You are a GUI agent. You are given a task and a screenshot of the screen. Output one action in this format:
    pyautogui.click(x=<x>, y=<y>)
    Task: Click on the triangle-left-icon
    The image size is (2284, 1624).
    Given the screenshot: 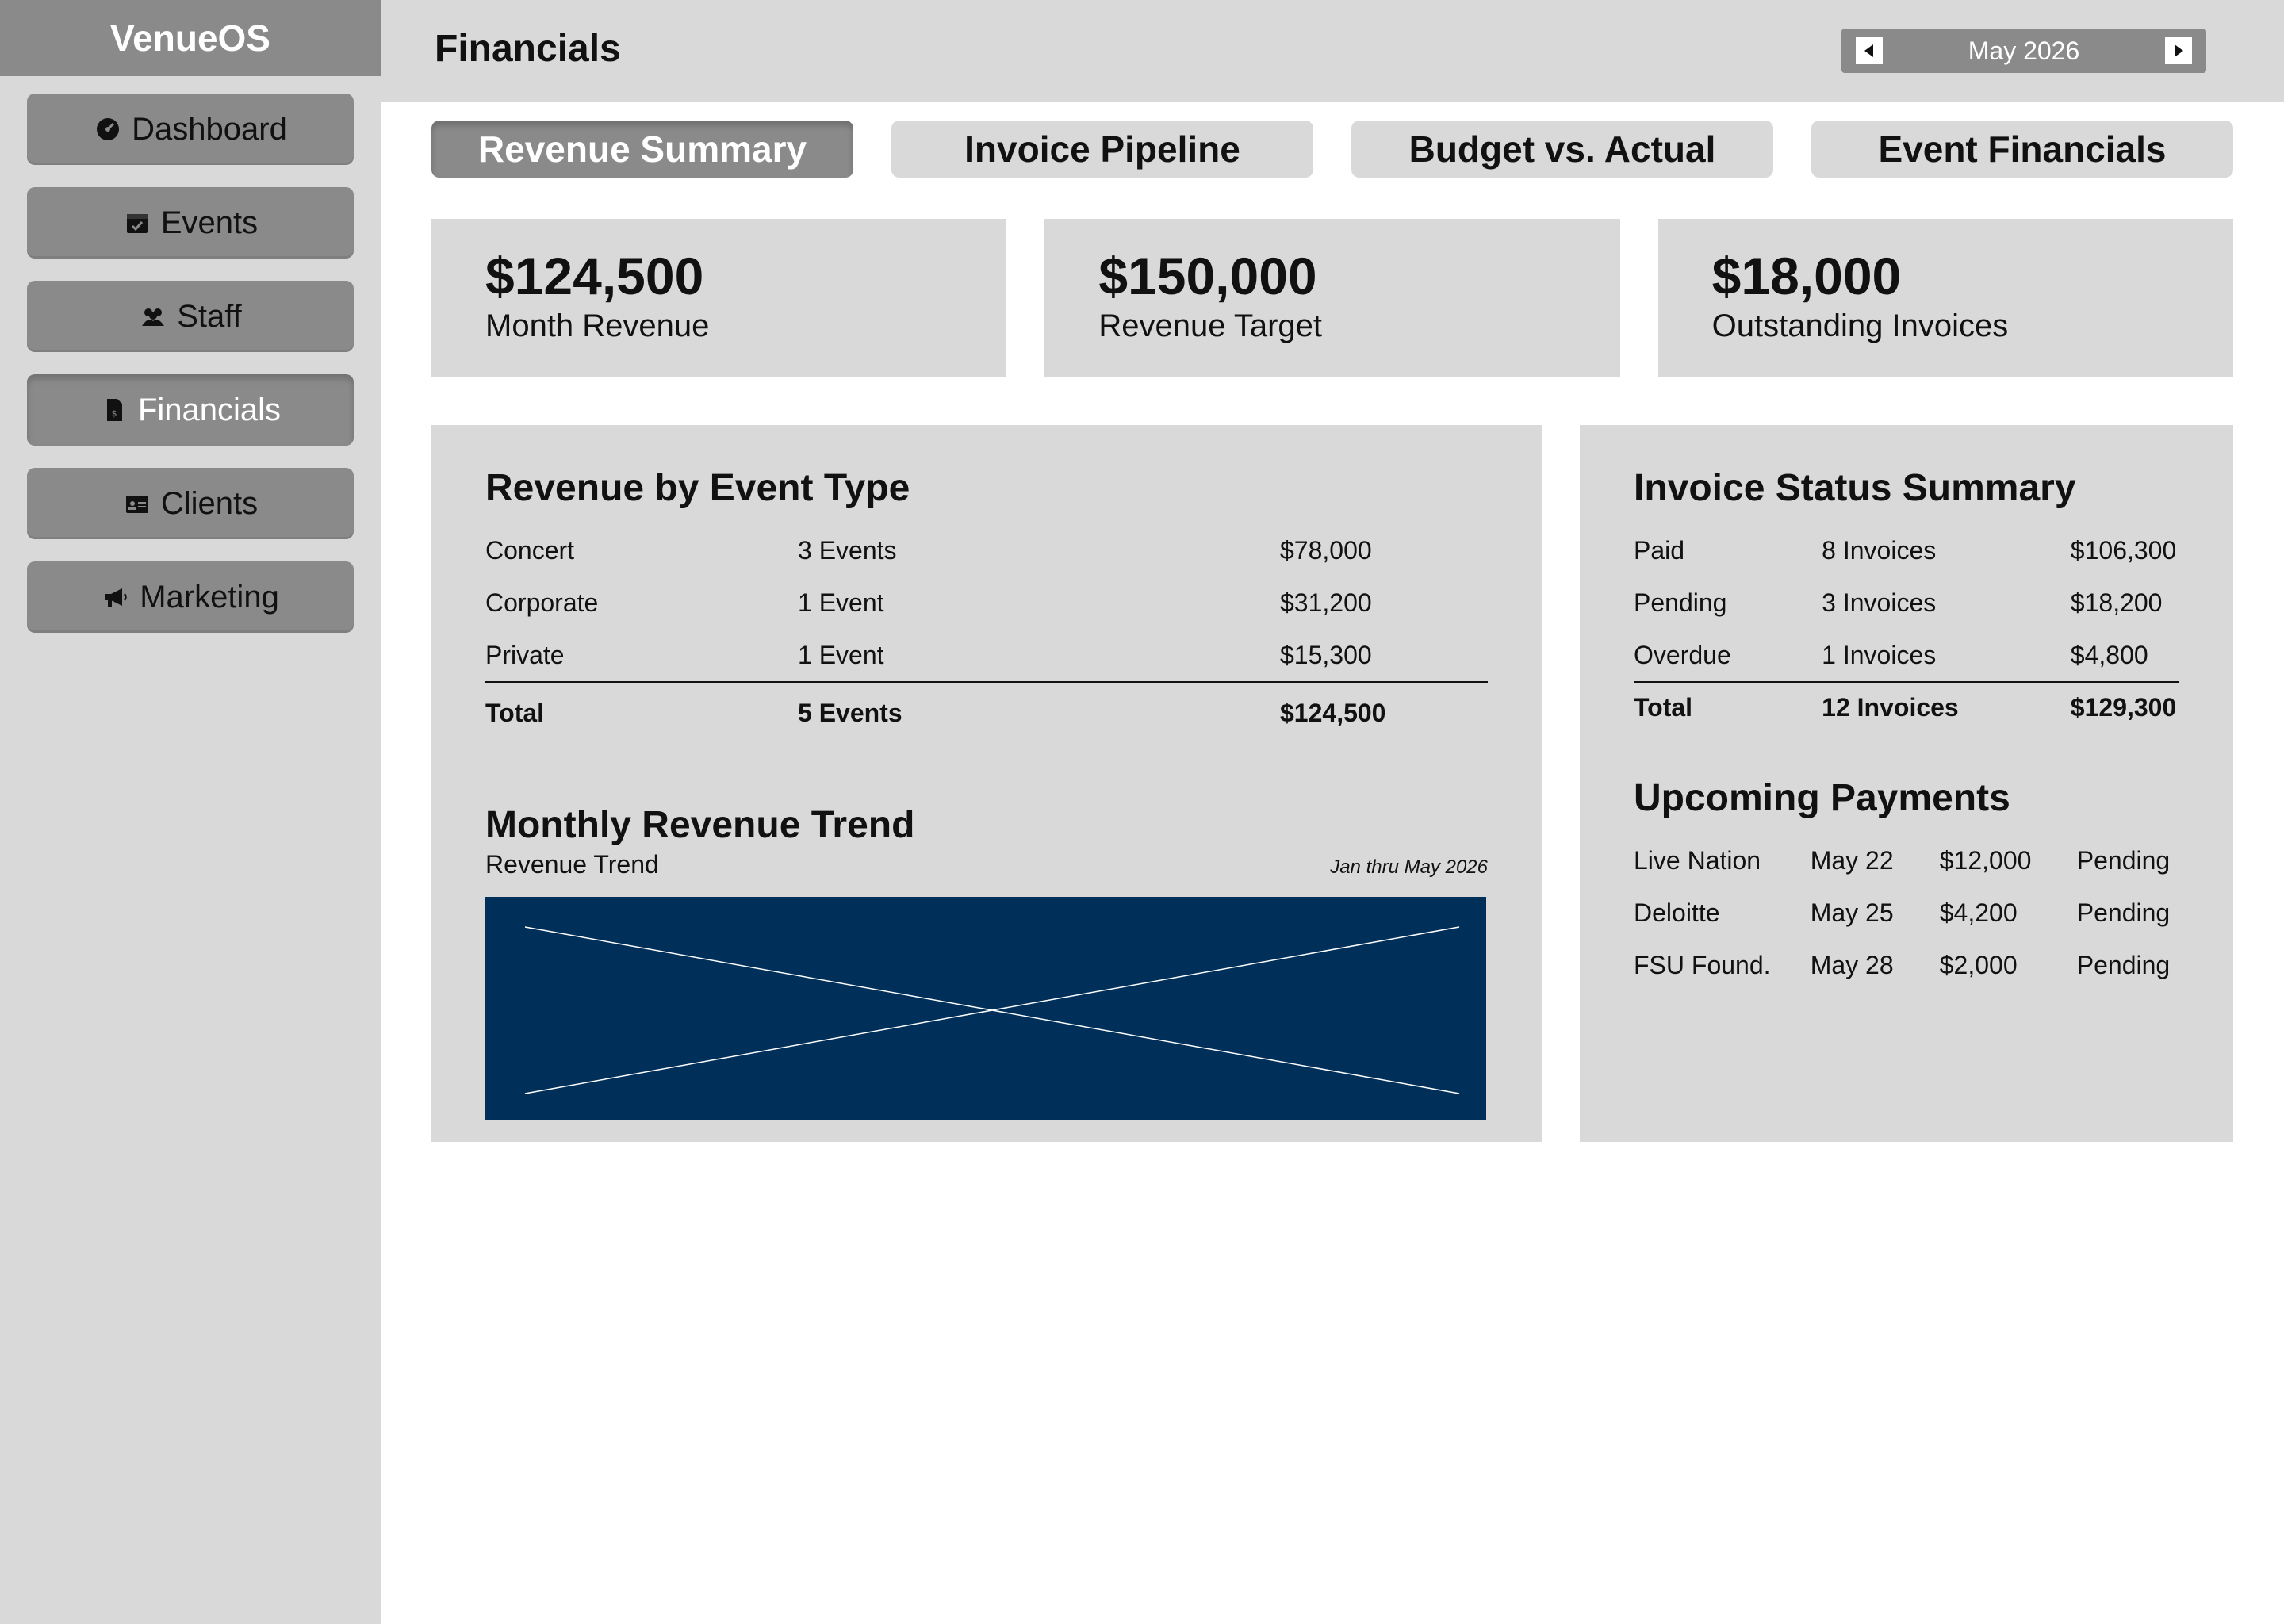 What is the action you would take?
    pyautogui.click(x=1868, y=50)
    